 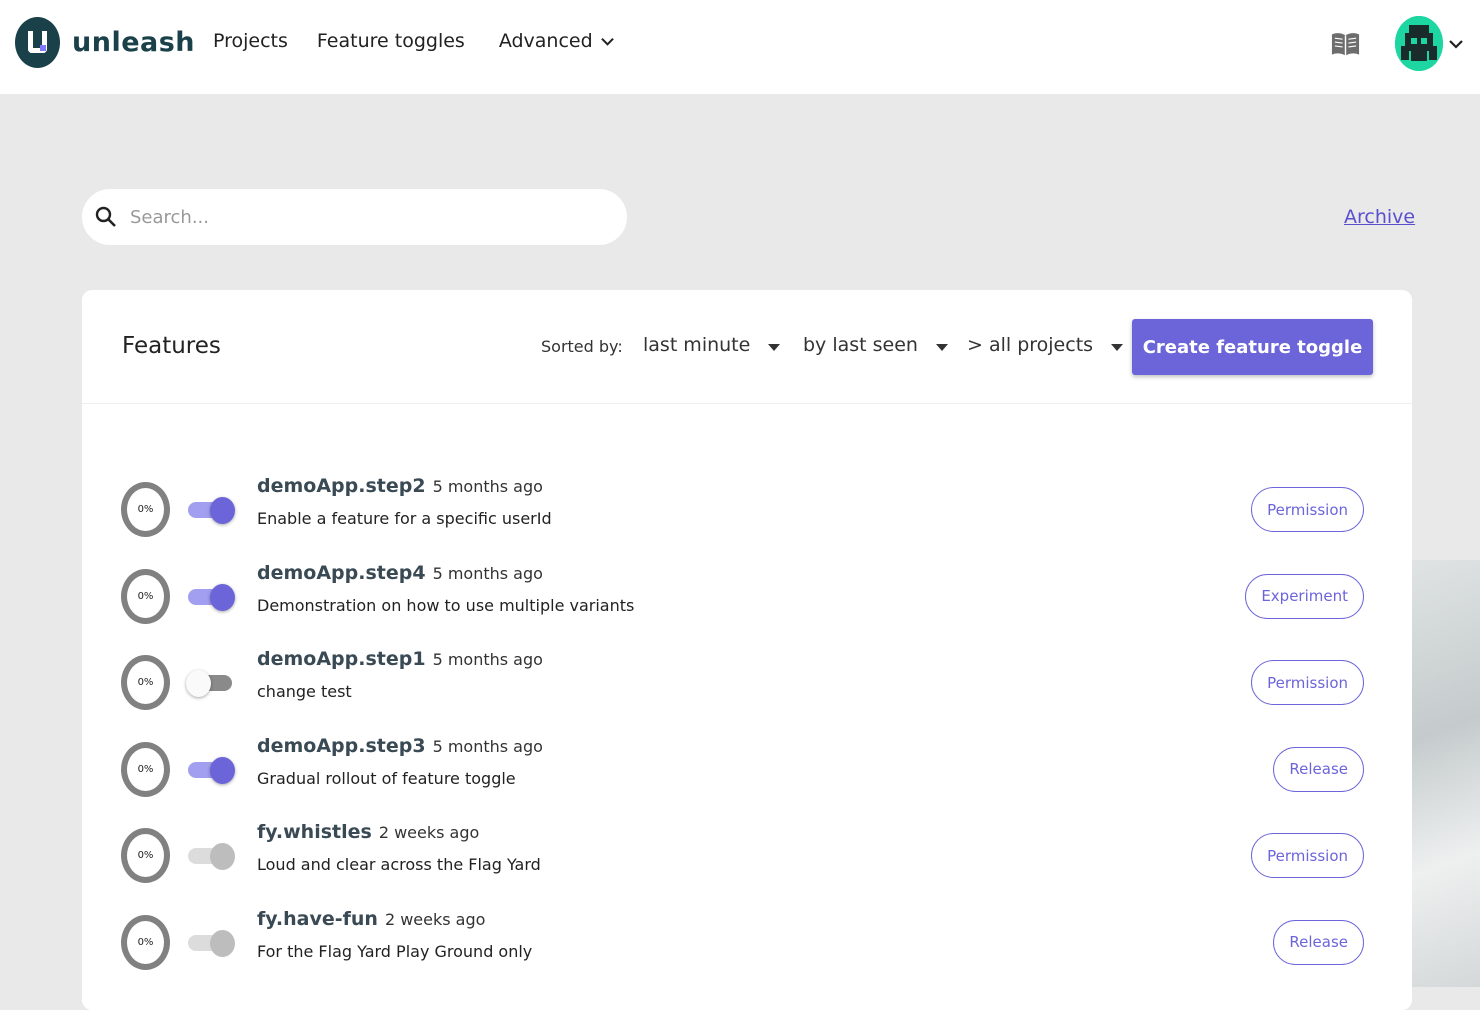 I want to click on feature-name: demoApp.step1, so click(x=341, y=659).